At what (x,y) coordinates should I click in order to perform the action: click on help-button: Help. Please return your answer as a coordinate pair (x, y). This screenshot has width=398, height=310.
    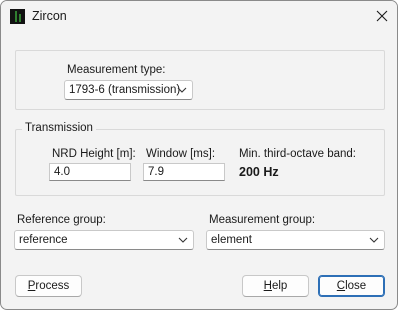
    Looking at the image, I should click on (275, 286).